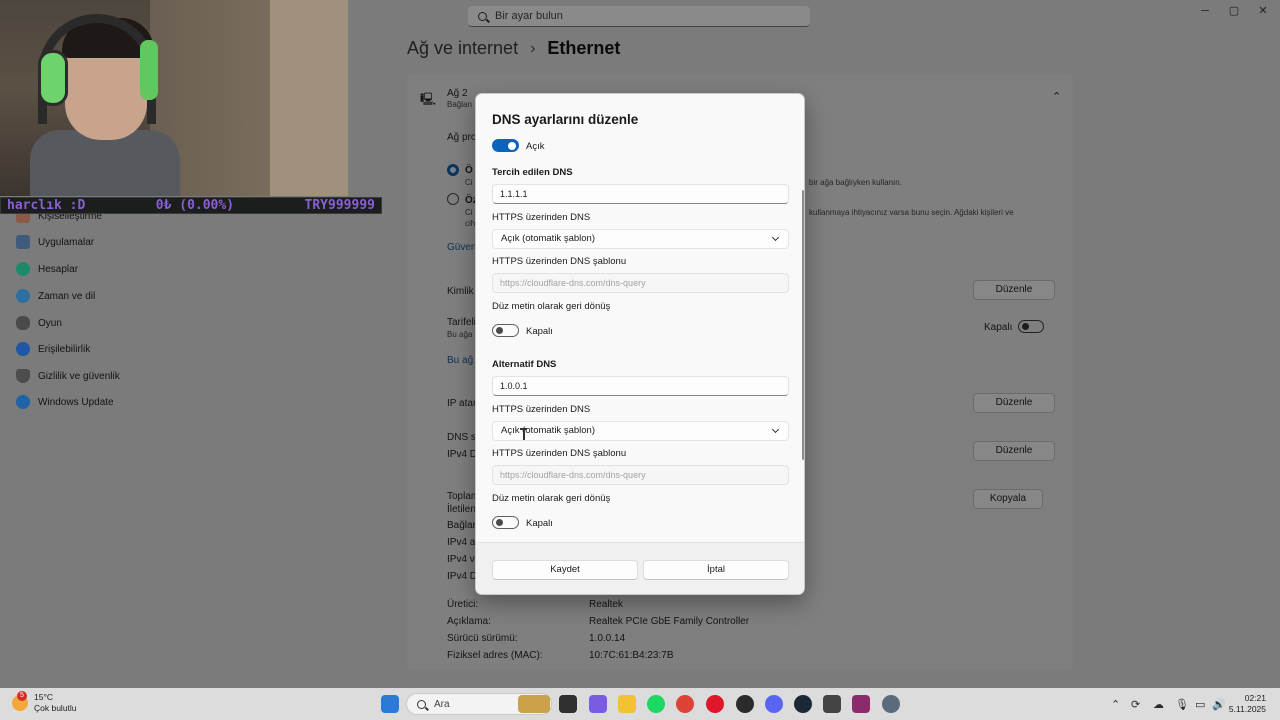 The height and width of the screenshot is (720, 1280). I want to click on obs-icon, so click(745, 704).